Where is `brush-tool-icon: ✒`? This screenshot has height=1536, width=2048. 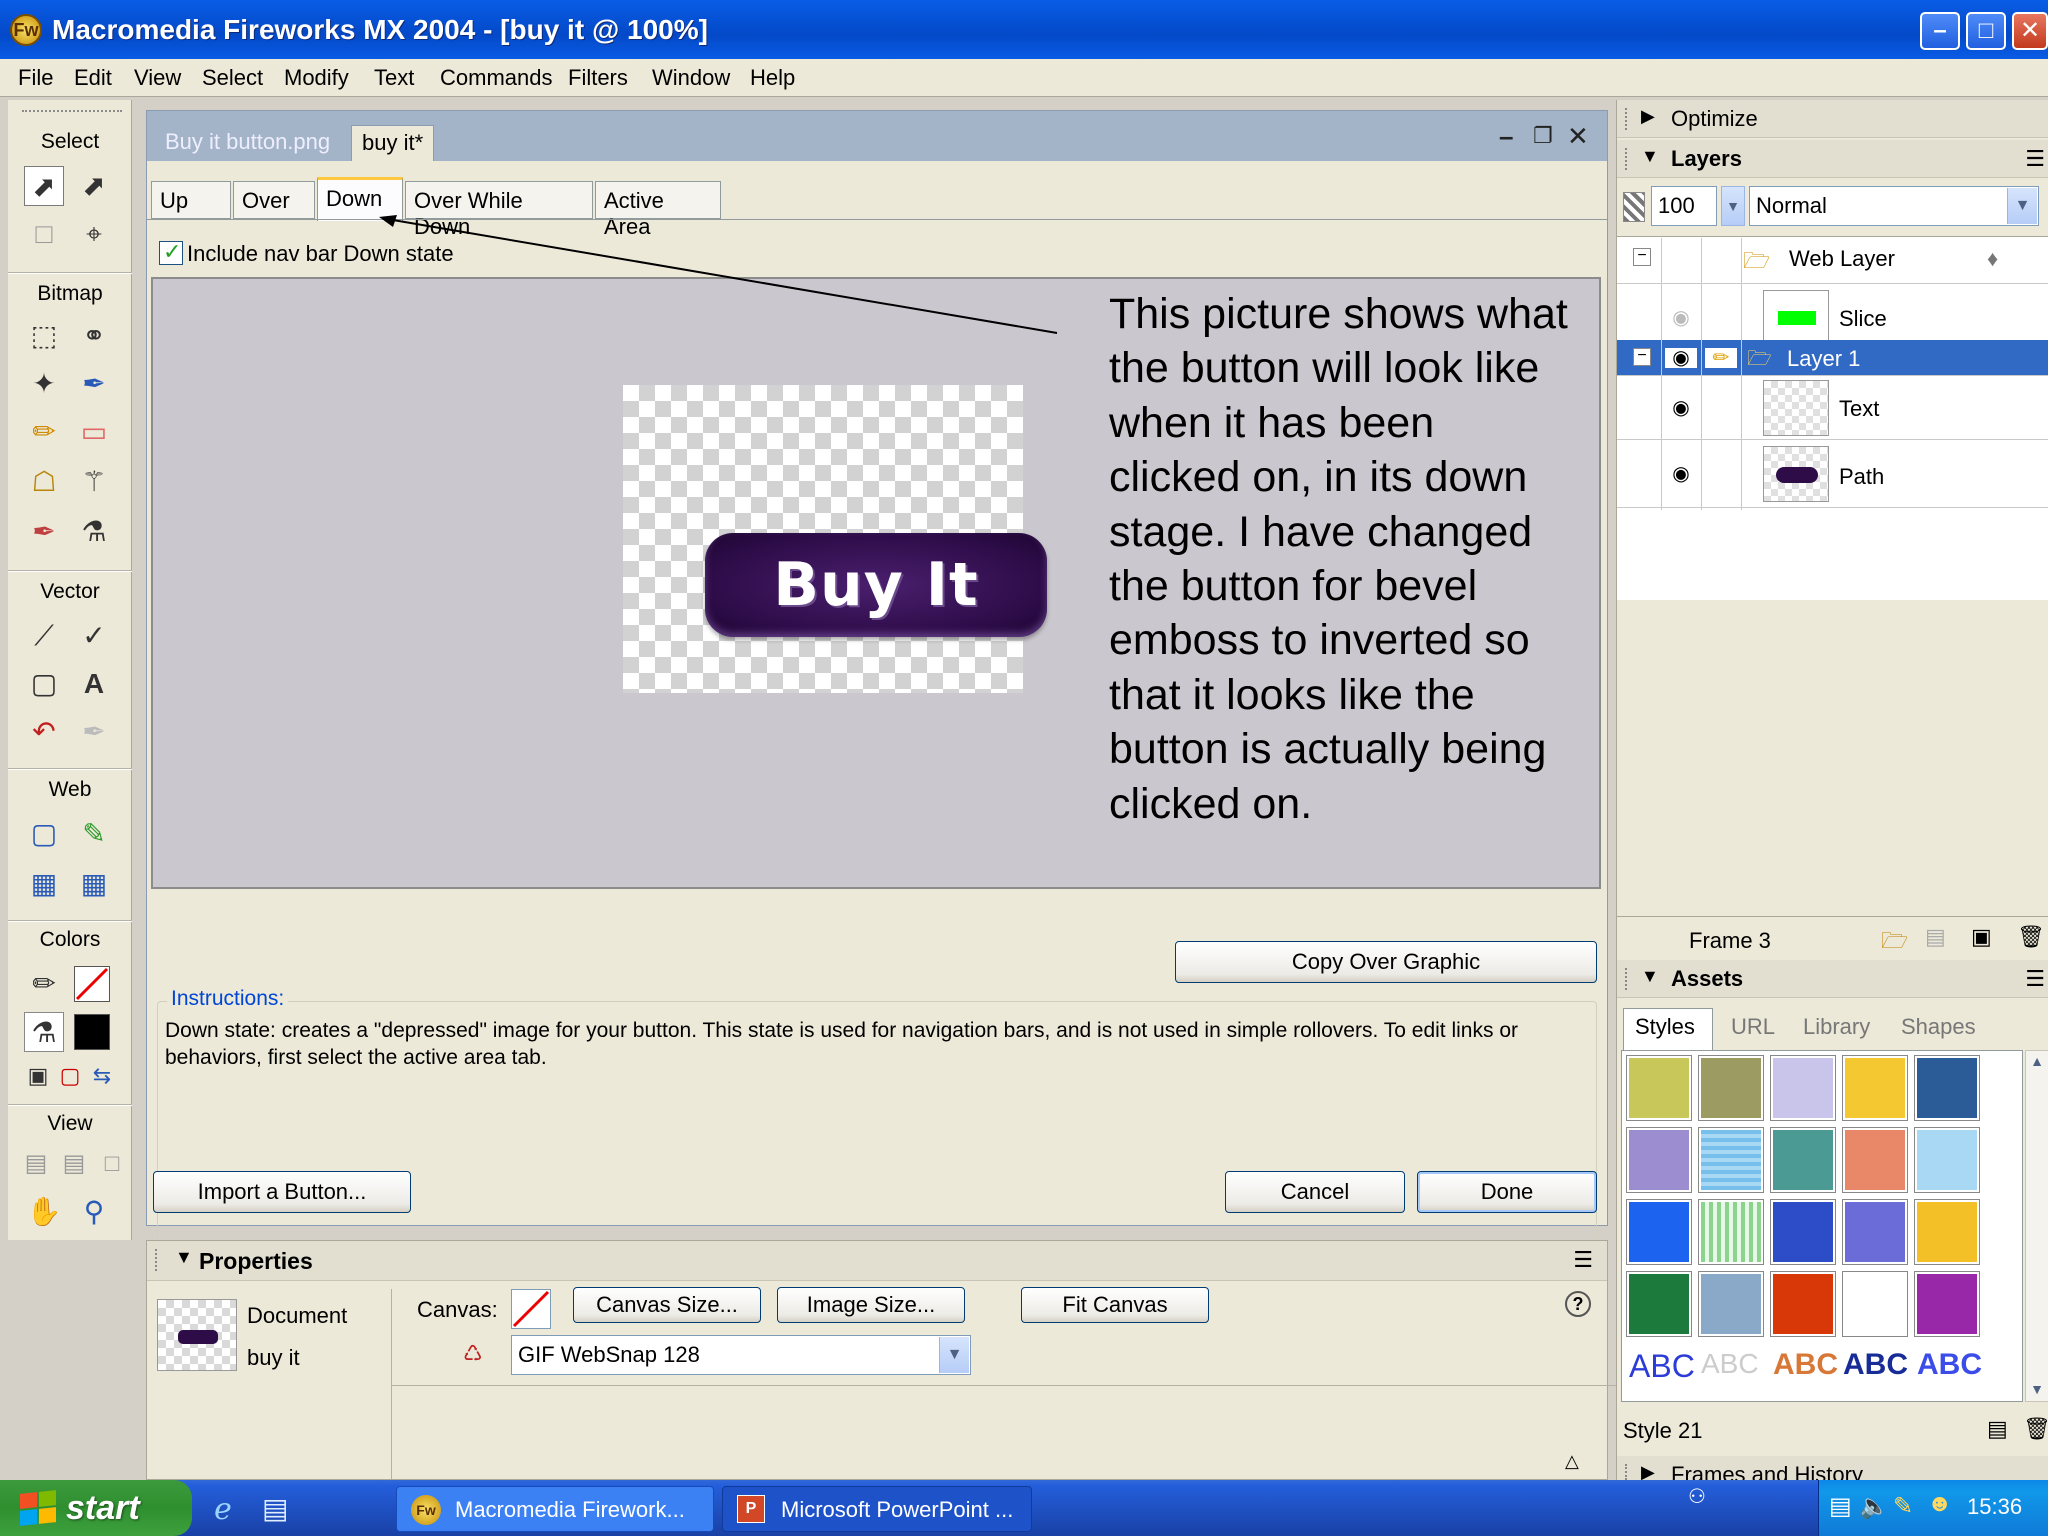
brush-tool-icon: ✒ is located at coordinates (94, 384).